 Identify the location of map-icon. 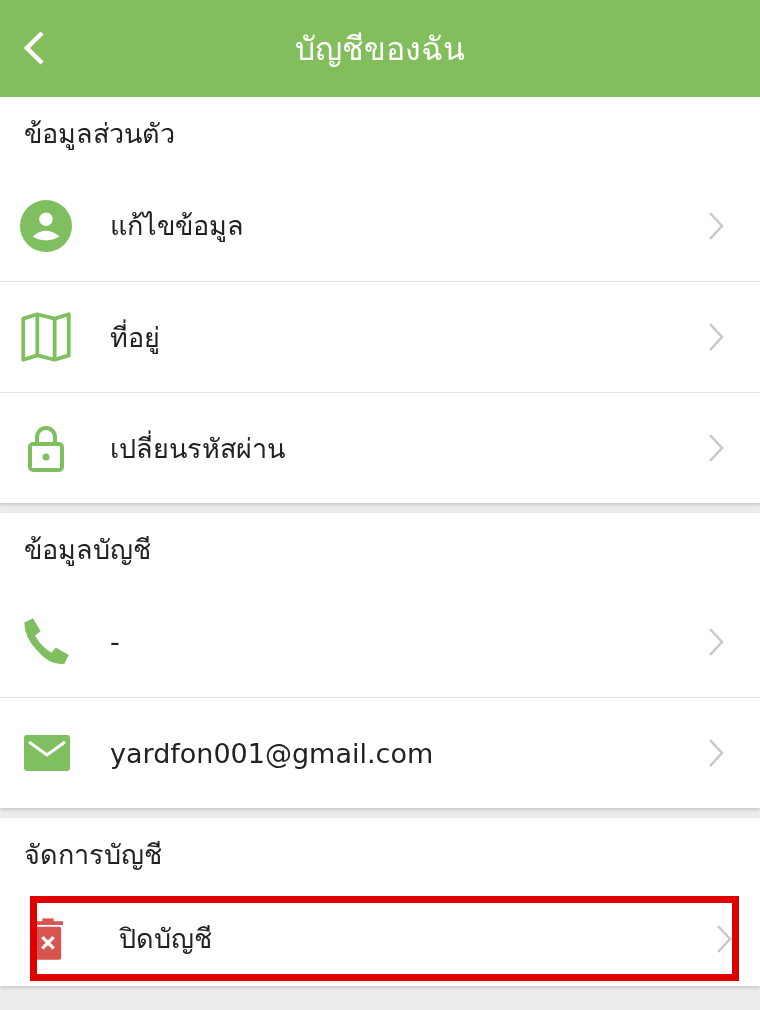
(46, 337).